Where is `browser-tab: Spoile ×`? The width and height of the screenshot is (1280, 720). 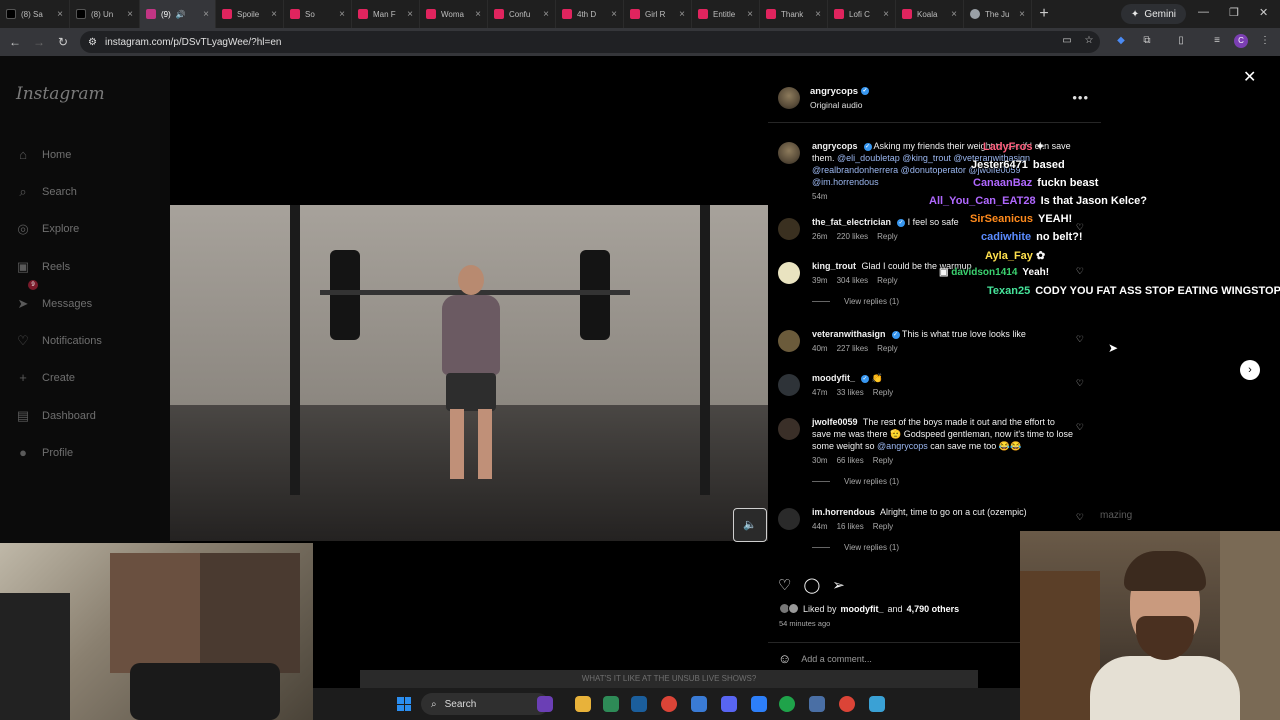
browser-tab: Spoile × is located at coordinates (250, 14).